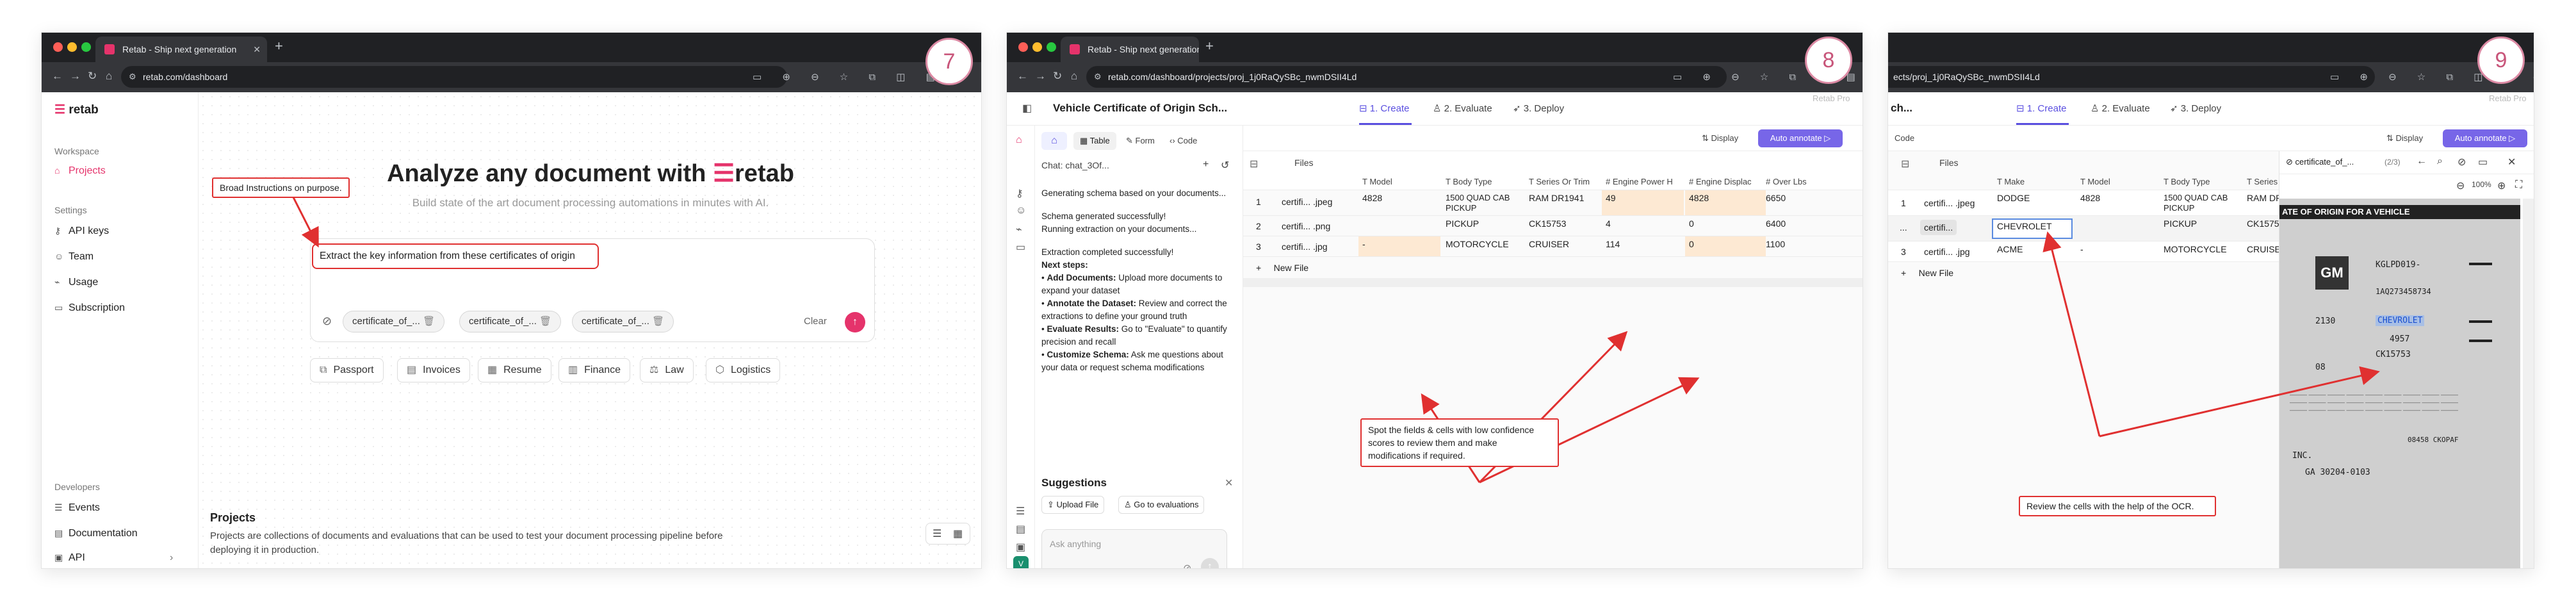 This screenshot has width=2576, height=599. What do you see at coordinates (1073, 505) in the screenshot?
I see `suggestion-upload-file: ⇪ Upload File` at bounding box center [1073, 505].